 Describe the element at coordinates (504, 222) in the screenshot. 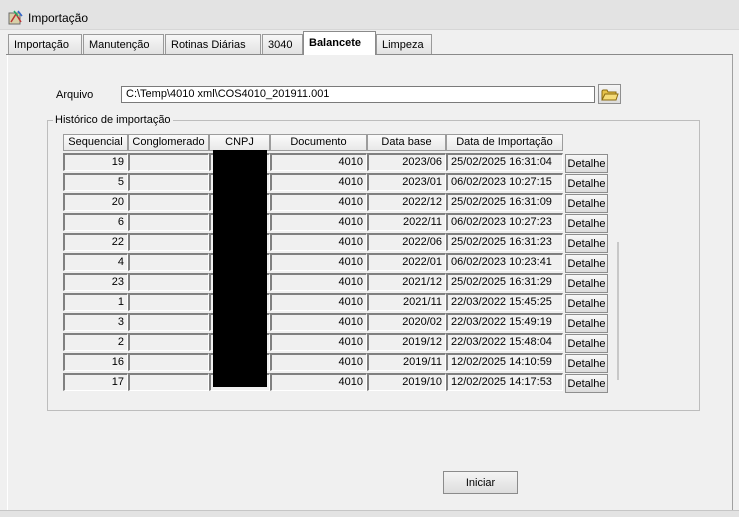

I see `cell-data-importacao: 06/02/2023 10:27:23` at that location.